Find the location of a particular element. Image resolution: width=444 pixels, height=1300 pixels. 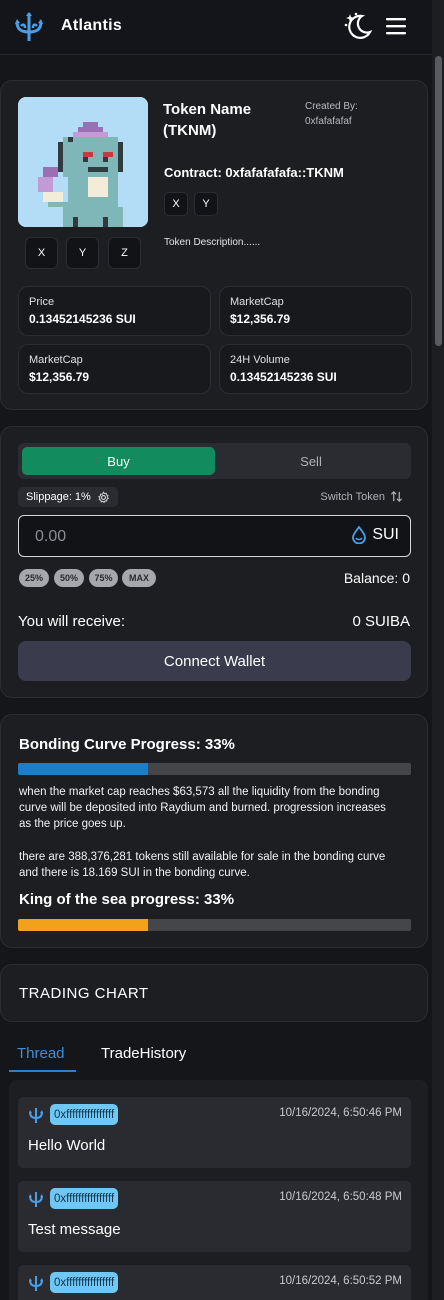

bonding-curve-progress-fill is located at coordinates (83, 769).